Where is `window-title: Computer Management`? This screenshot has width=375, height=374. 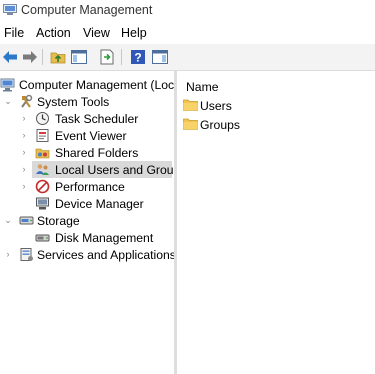 window-title: Computer Management is located at coordinates (87, 10).